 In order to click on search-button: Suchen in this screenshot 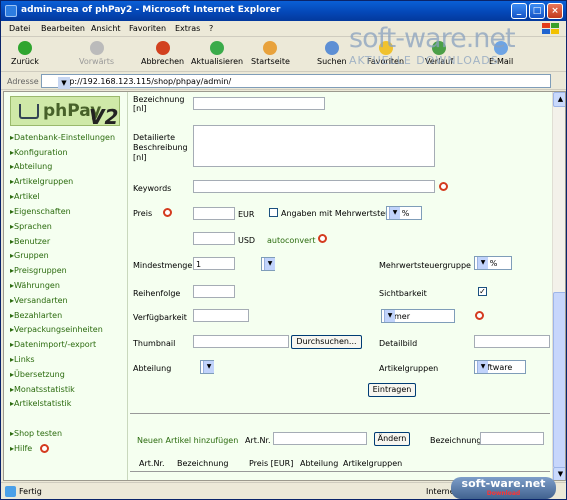, I will do `click(332, 53)`.